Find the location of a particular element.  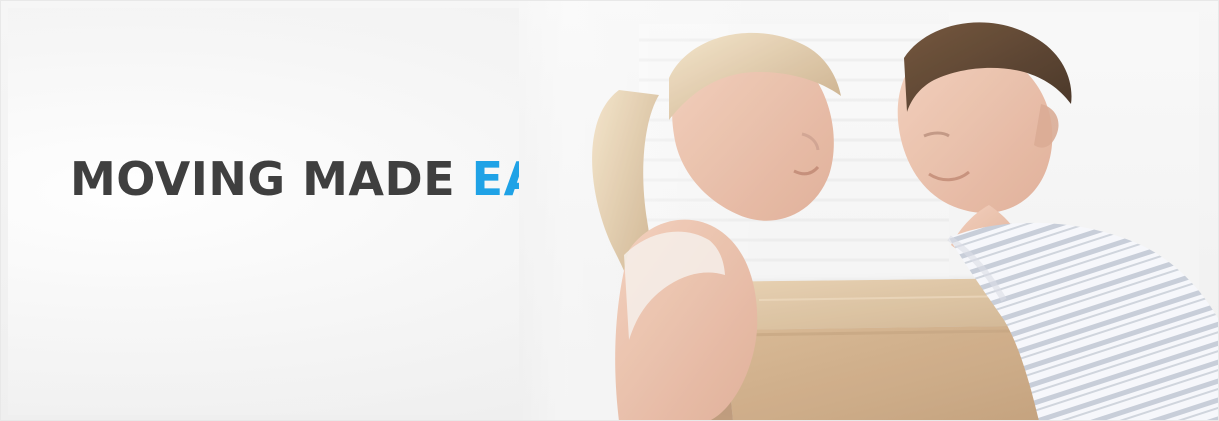

hero-headline-part1: MOVING MADE is located at coordinates (263, 179).